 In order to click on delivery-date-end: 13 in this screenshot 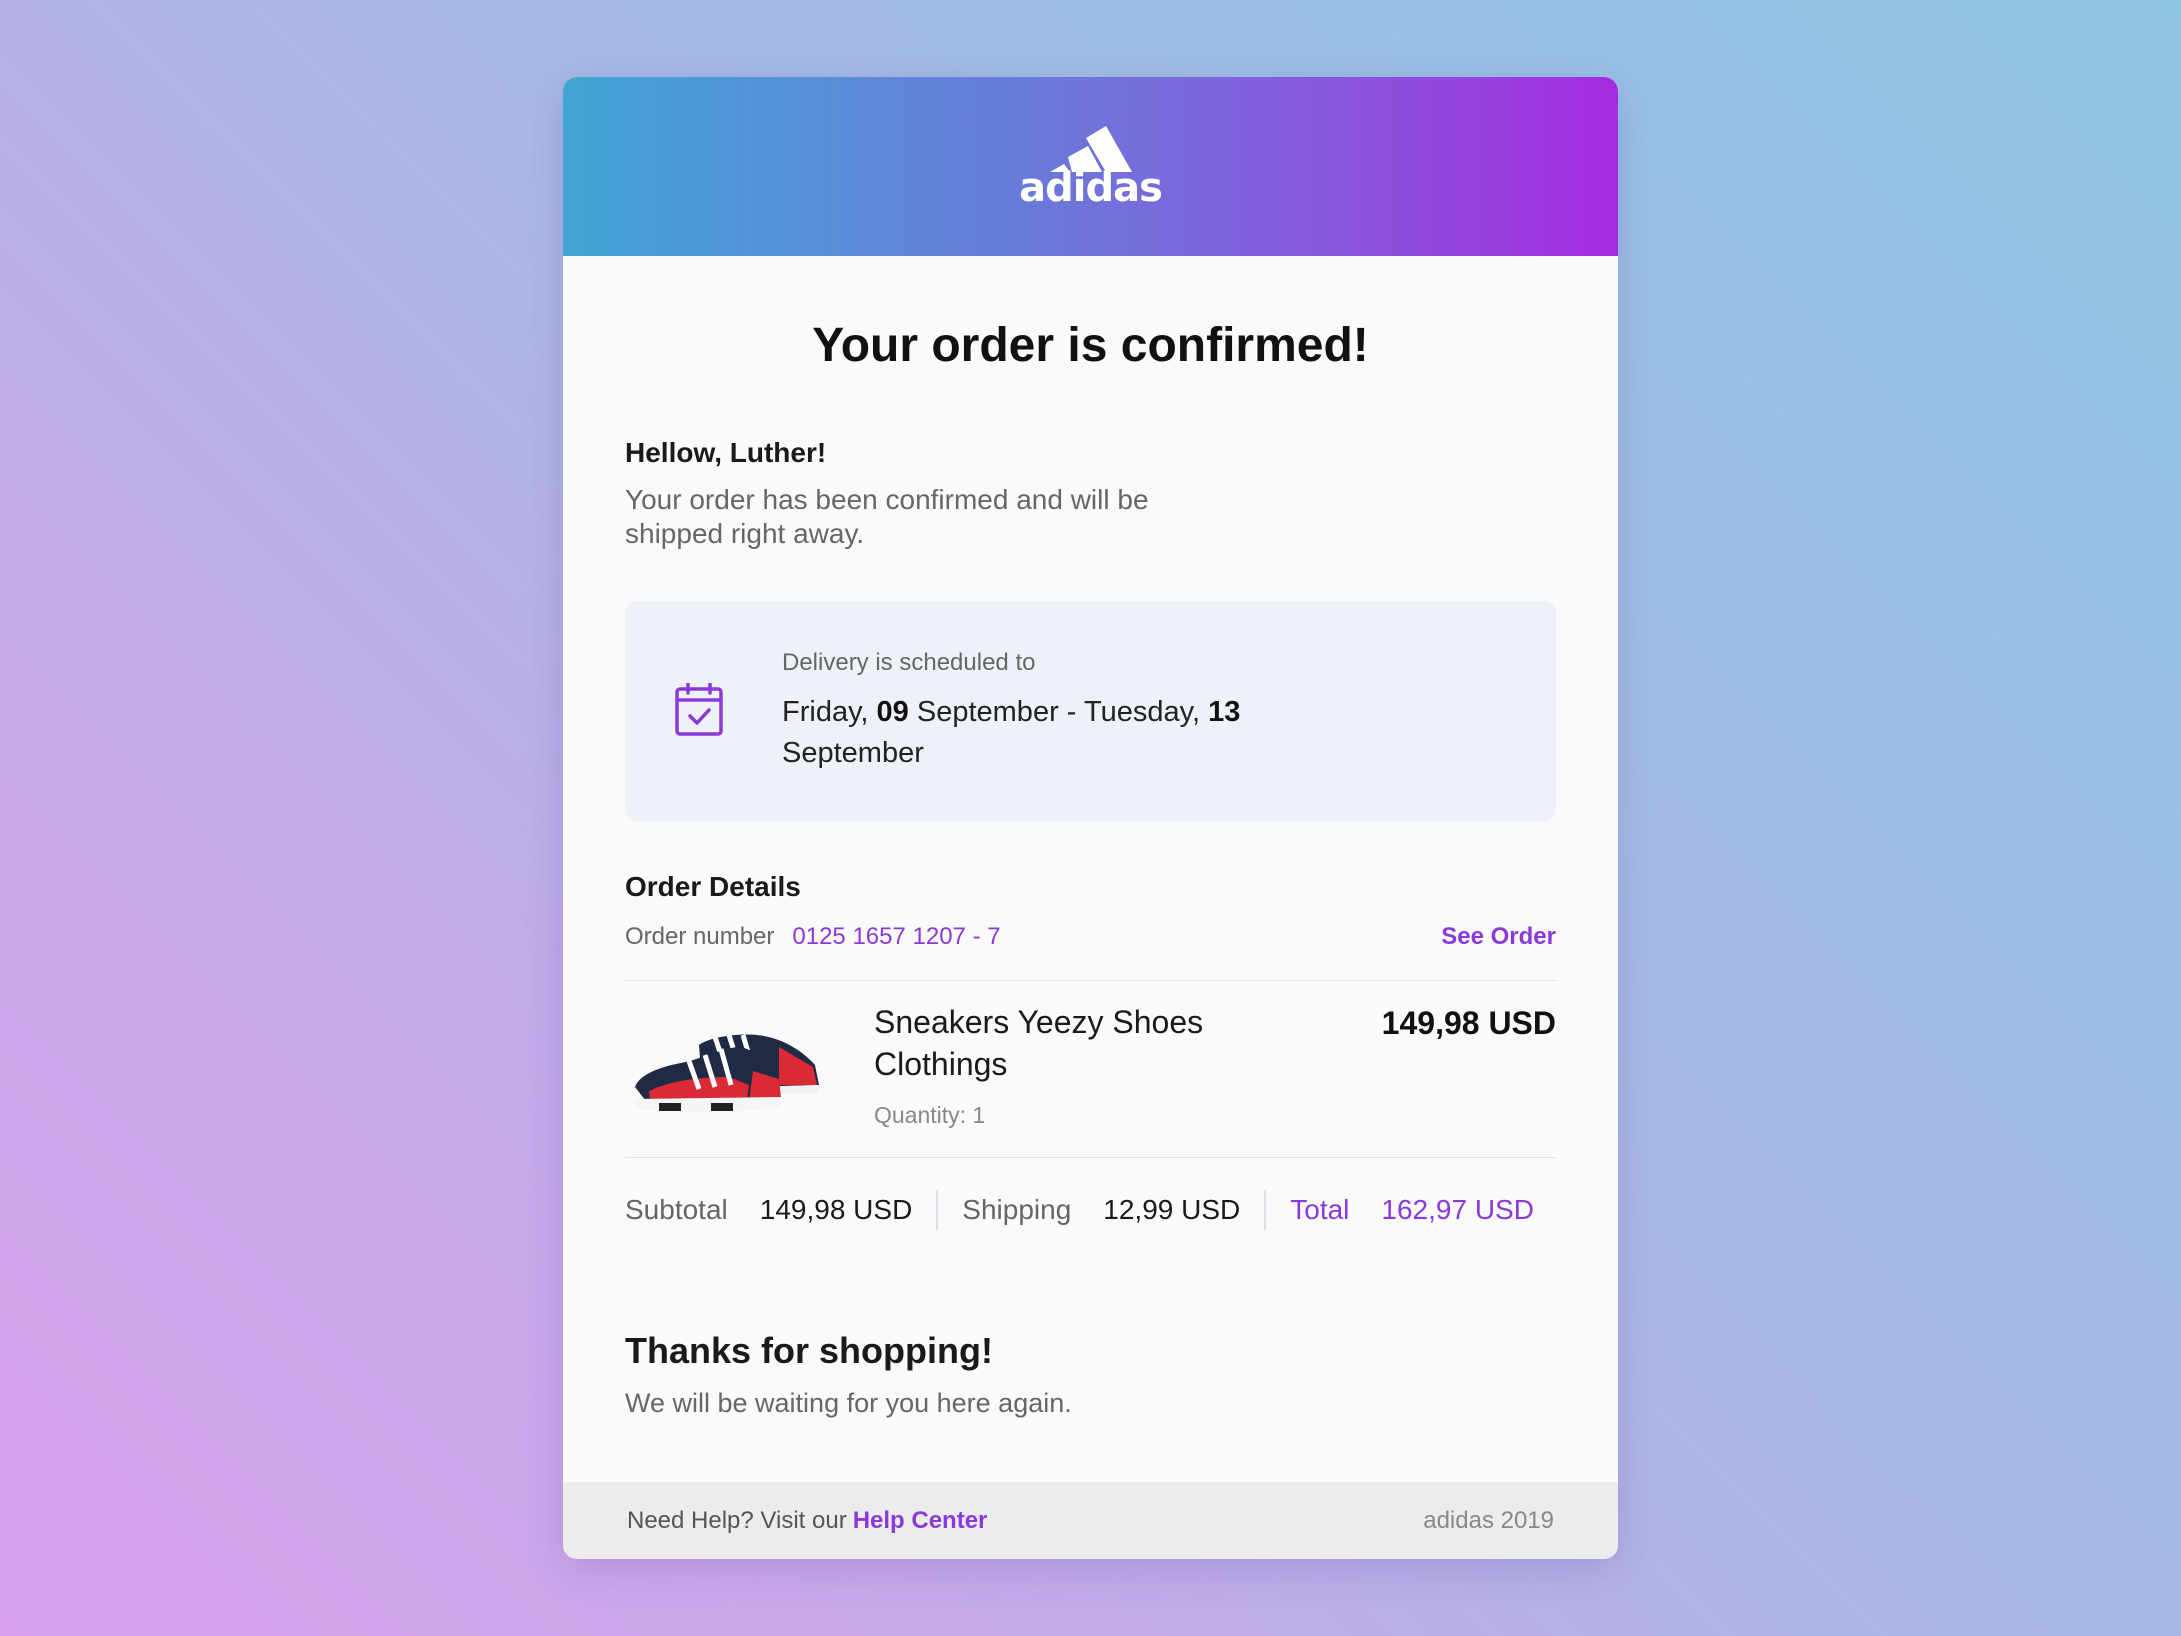, I will do `click(1224, 712)`.